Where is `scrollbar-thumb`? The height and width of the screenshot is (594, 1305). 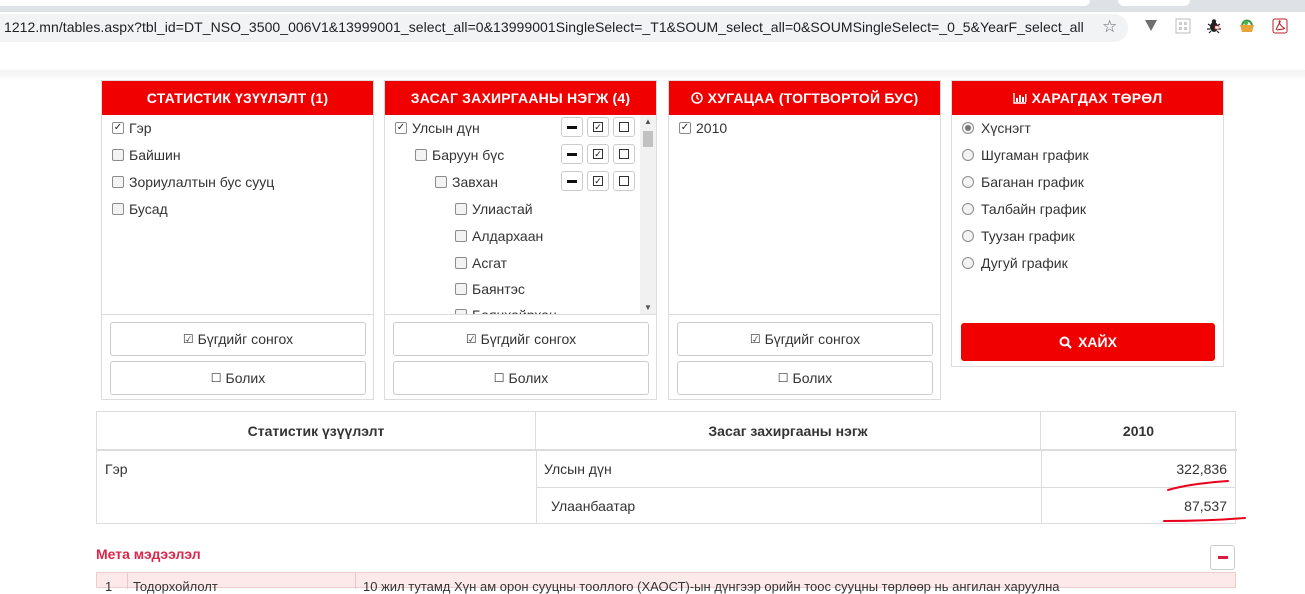
scrollbar-thumb is located at coordinates (648, 139).